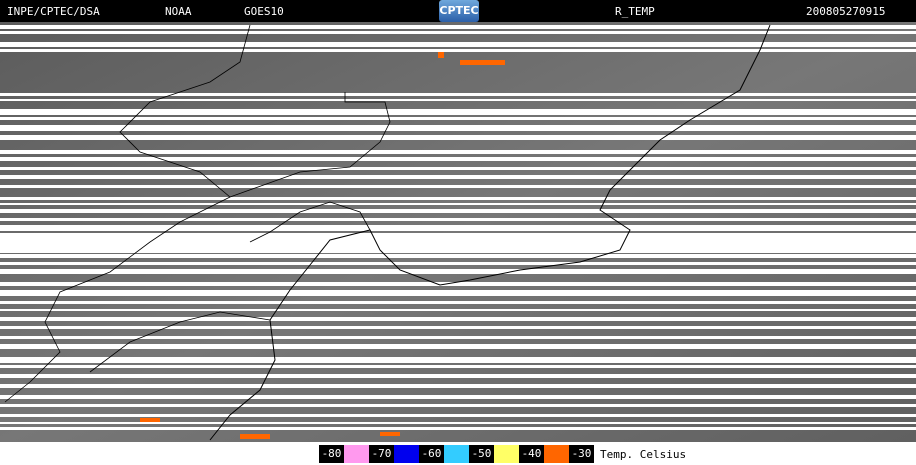 This screenshot has width=916, height=465. I want to click on org-label: INPE/CPTEC/DSA, so click(53, 11).